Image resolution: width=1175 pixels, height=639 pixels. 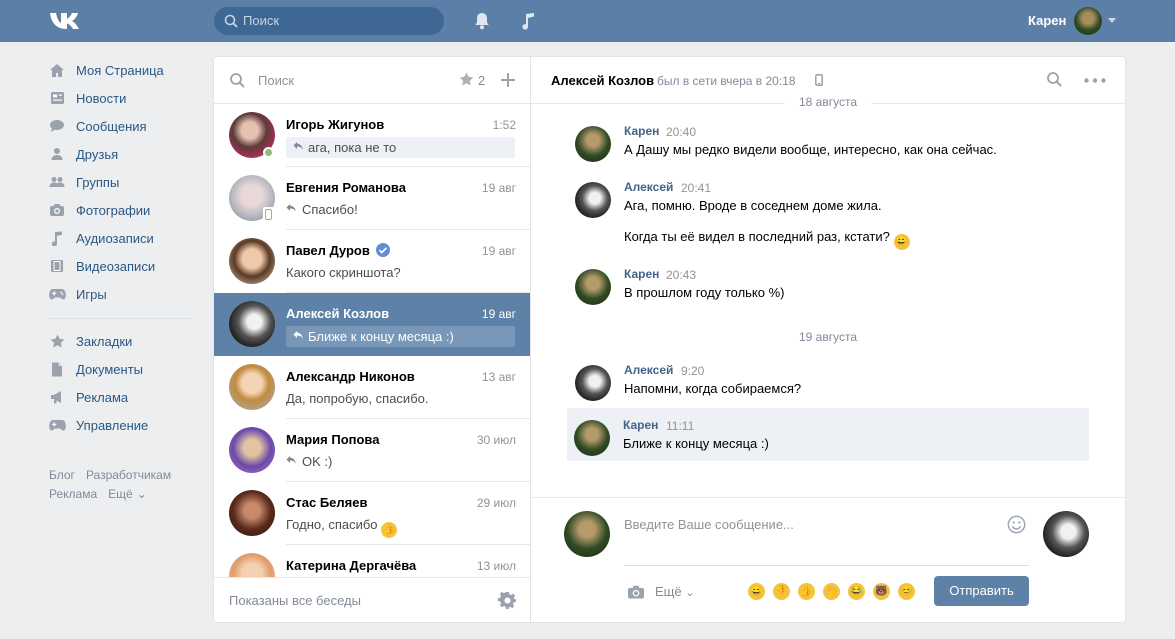 I want to click on dialog-item: Стас Беляев 29 июл Годно, спасибо 👍, so click(x=372, y=513).